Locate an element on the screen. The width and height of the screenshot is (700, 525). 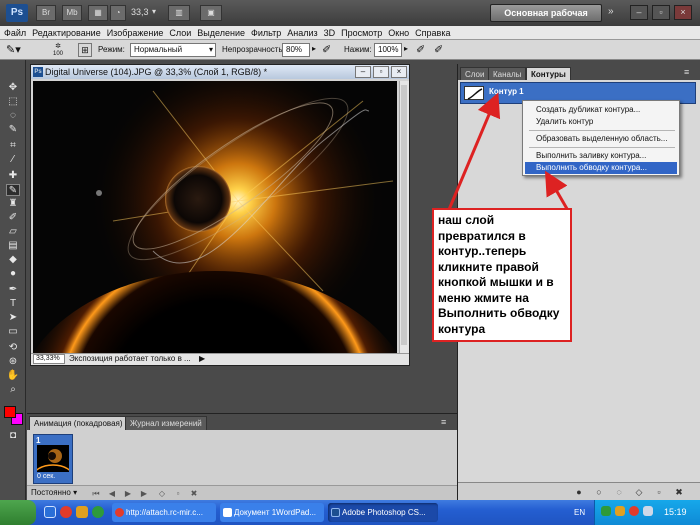
screen-mode-button: ▣ is located at coordinates (211, 13).